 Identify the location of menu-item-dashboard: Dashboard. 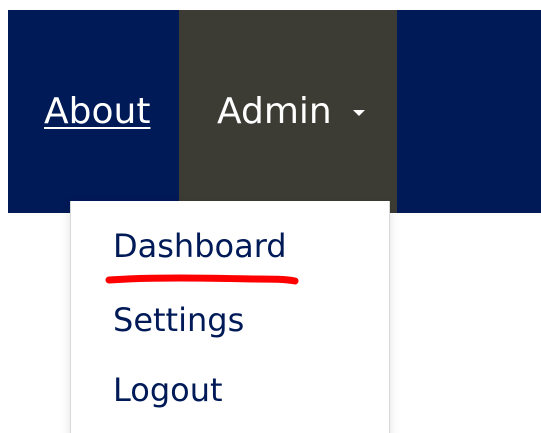
(200, 246).